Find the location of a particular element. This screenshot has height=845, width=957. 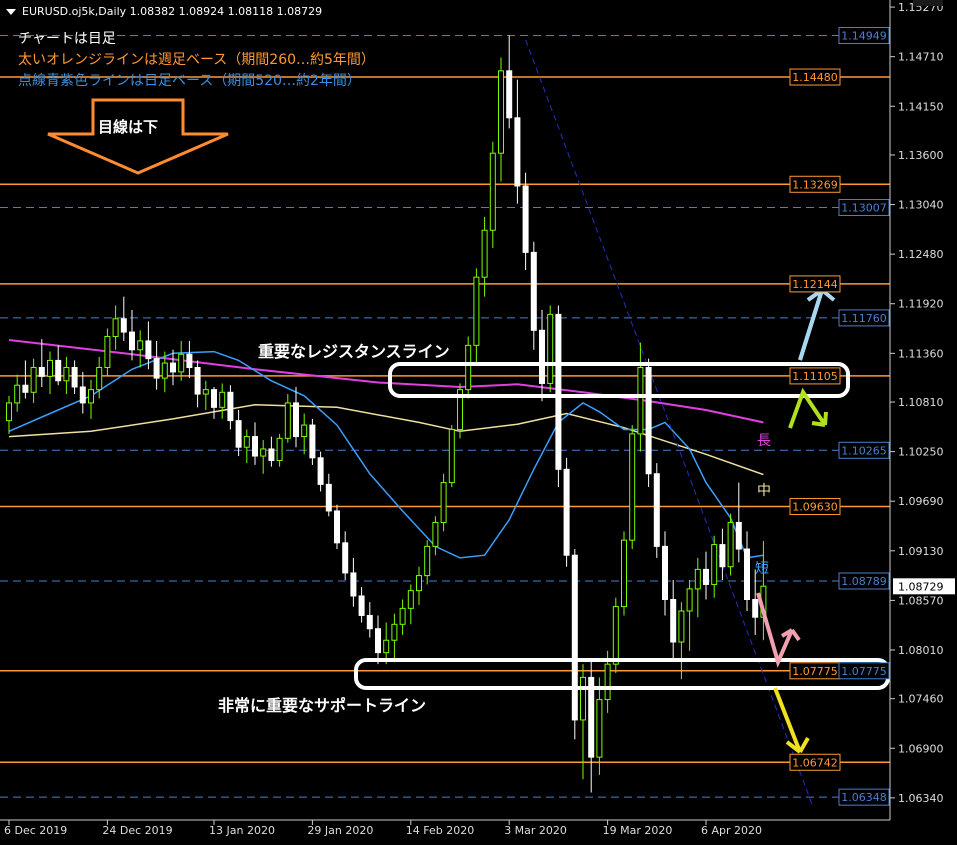

level-label-text: 1.11105 is located at coordinates (815, 376).